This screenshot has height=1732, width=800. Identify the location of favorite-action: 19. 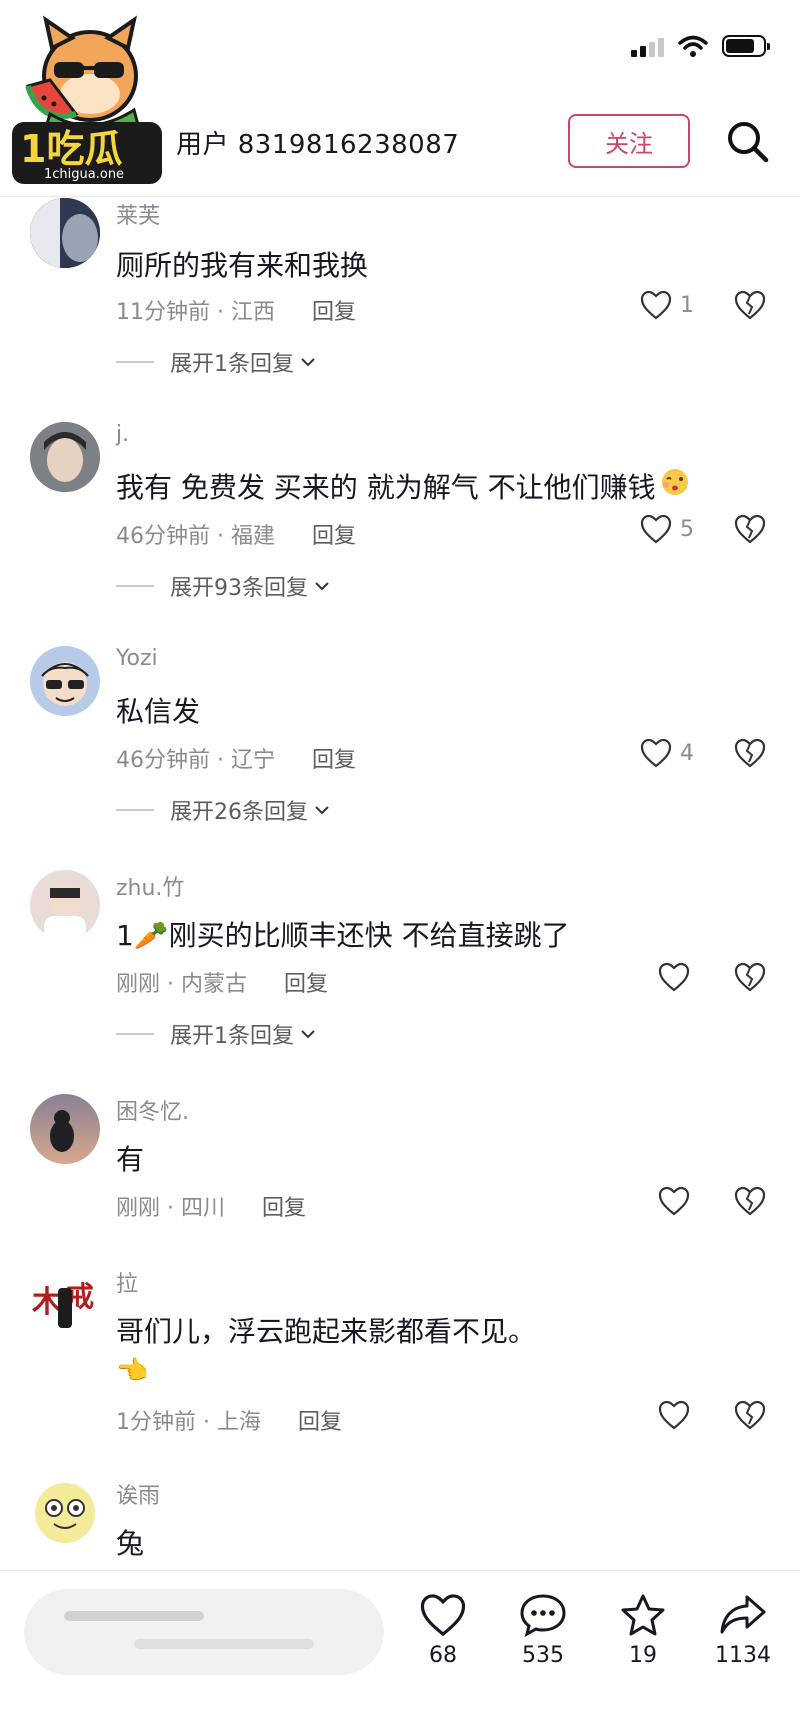
(643, 1630).